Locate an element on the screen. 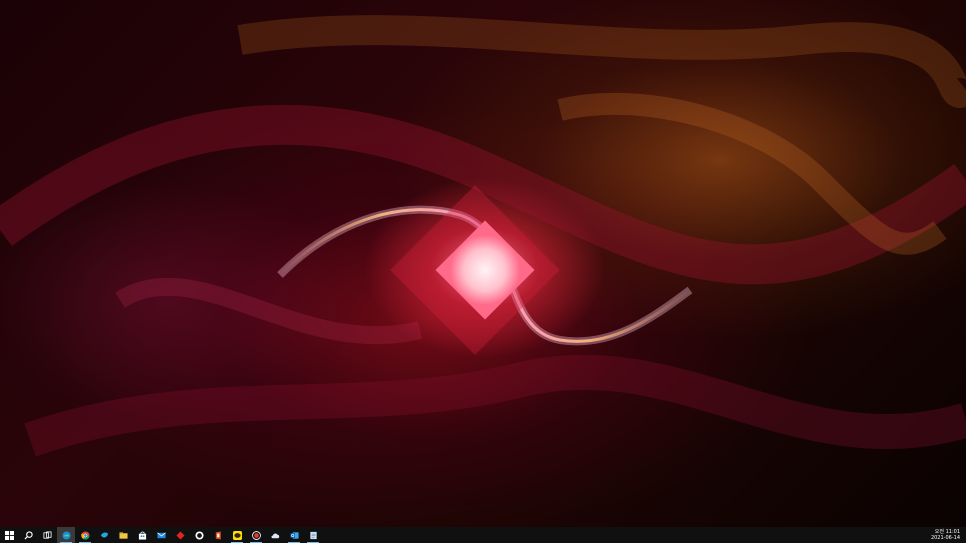 The width and height of the screenshot is (966, 543). red-diamond-app-icon is located at coordinates (180, 535).